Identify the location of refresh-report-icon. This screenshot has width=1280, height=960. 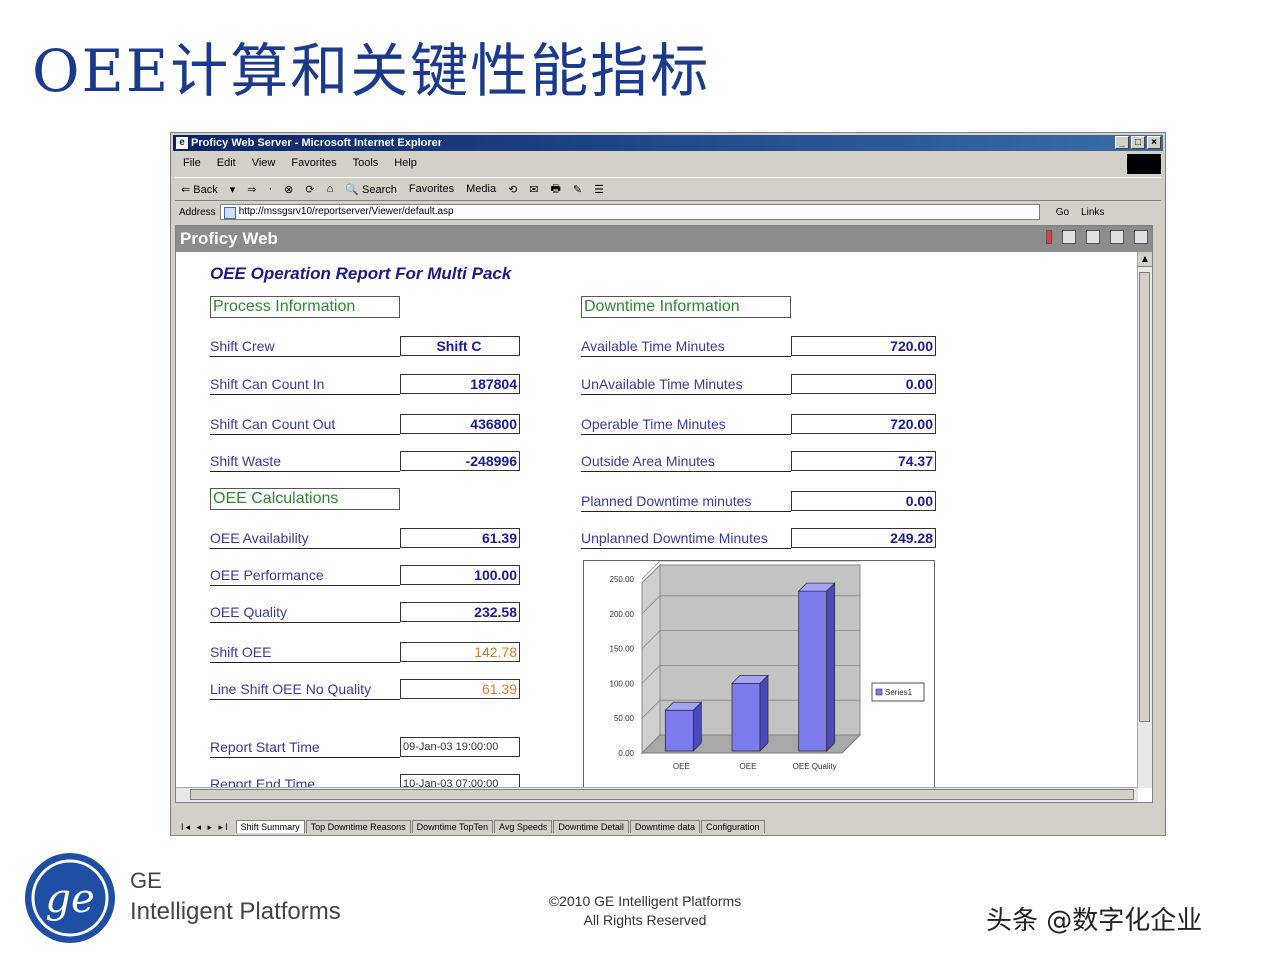
(1069, 237).